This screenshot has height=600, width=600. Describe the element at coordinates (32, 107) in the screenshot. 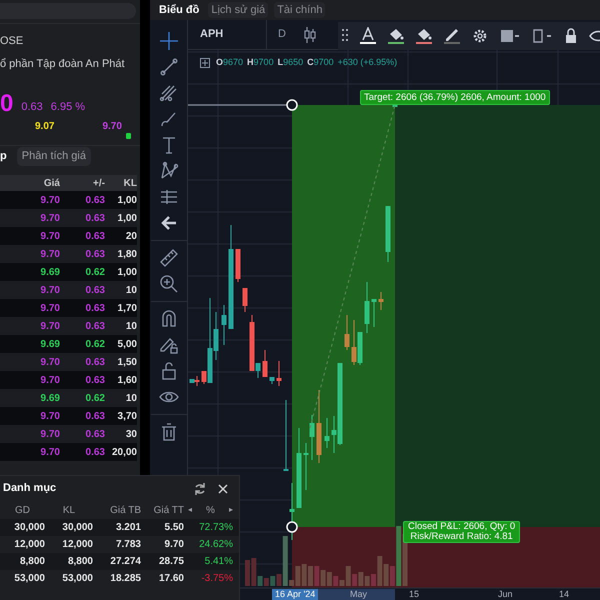

I see `change-value: 0.63` at that location.